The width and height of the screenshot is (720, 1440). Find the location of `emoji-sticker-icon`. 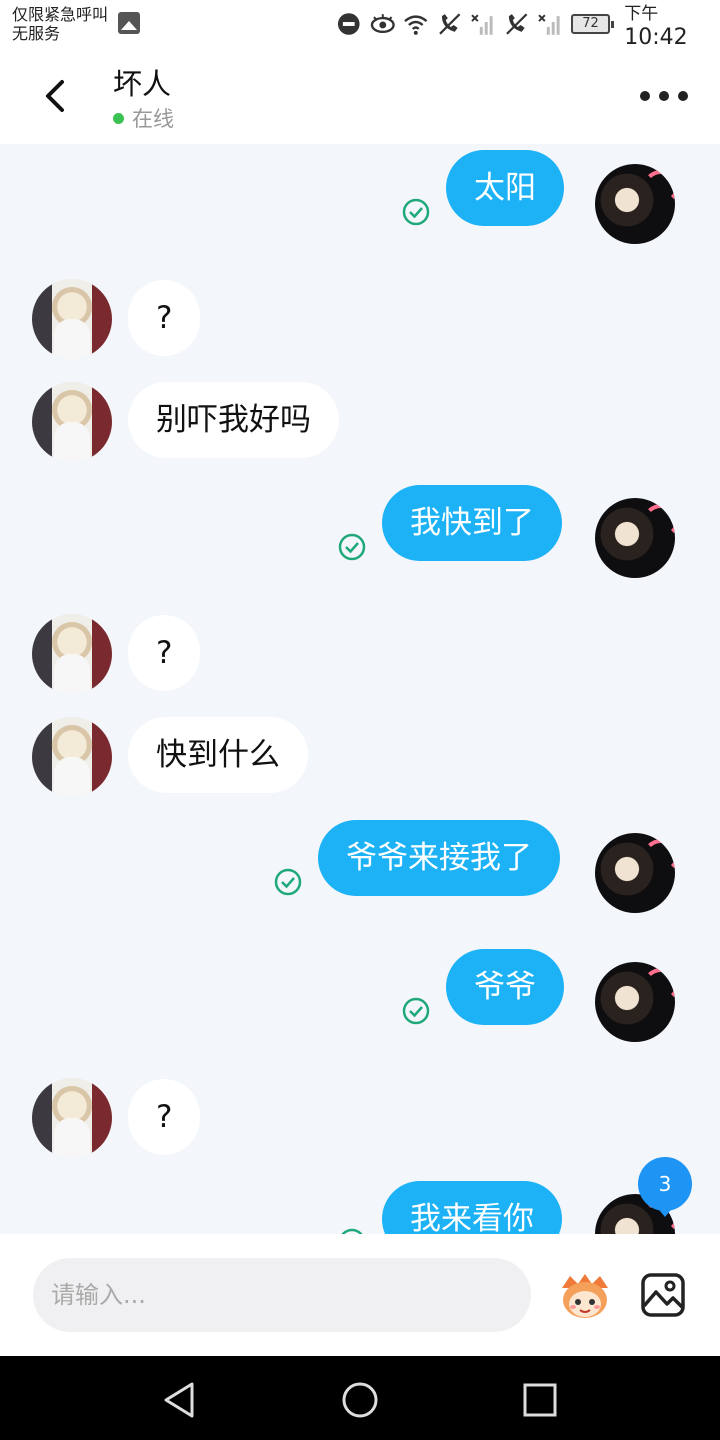

emoji-sticker-icon is located at coordinates (585, 1296).